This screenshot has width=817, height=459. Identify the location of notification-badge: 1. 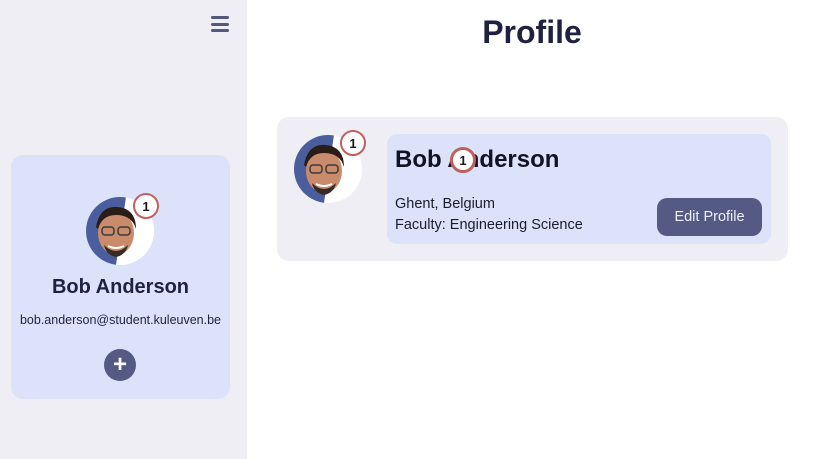
(146, 206).